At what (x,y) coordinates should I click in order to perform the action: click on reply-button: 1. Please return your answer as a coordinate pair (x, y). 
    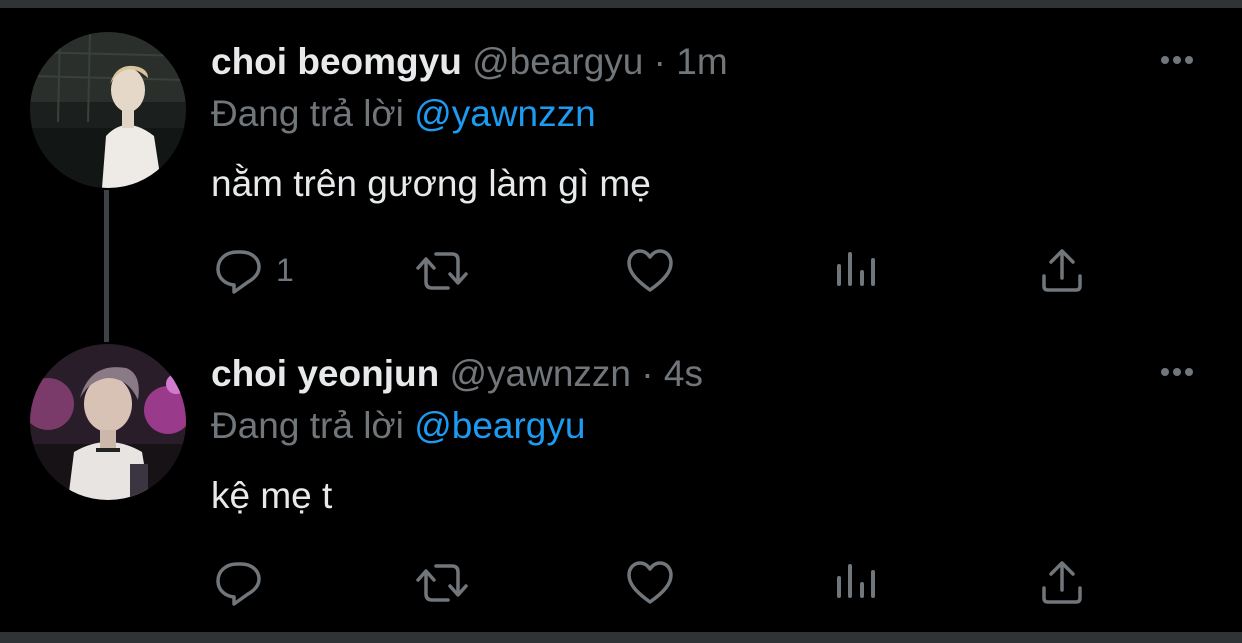
    Looking at the image, I should click on (259, 271).